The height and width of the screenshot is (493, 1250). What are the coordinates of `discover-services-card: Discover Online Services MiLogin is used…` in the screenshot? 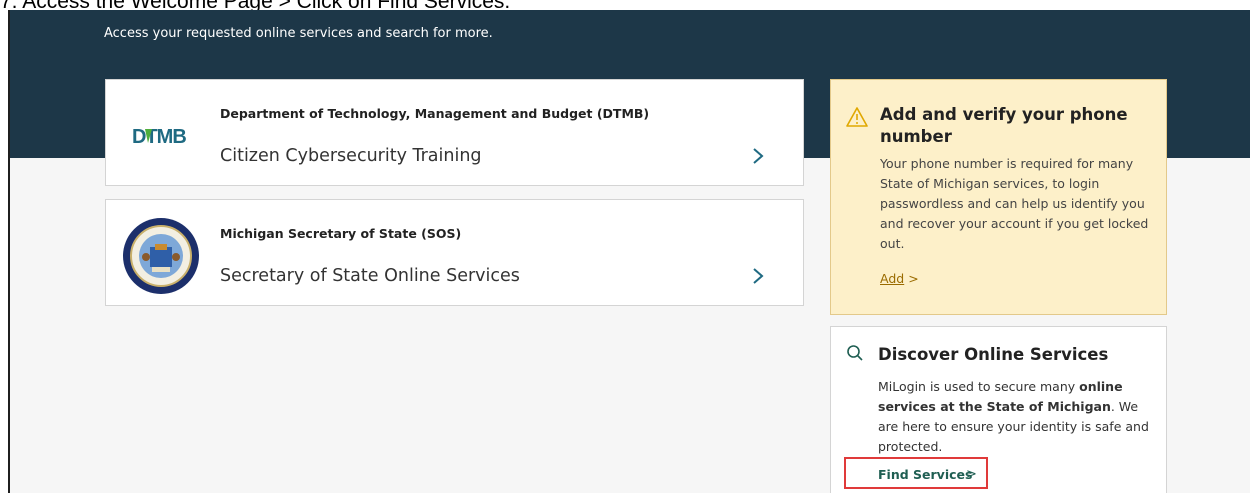 It's located at (998, 409).